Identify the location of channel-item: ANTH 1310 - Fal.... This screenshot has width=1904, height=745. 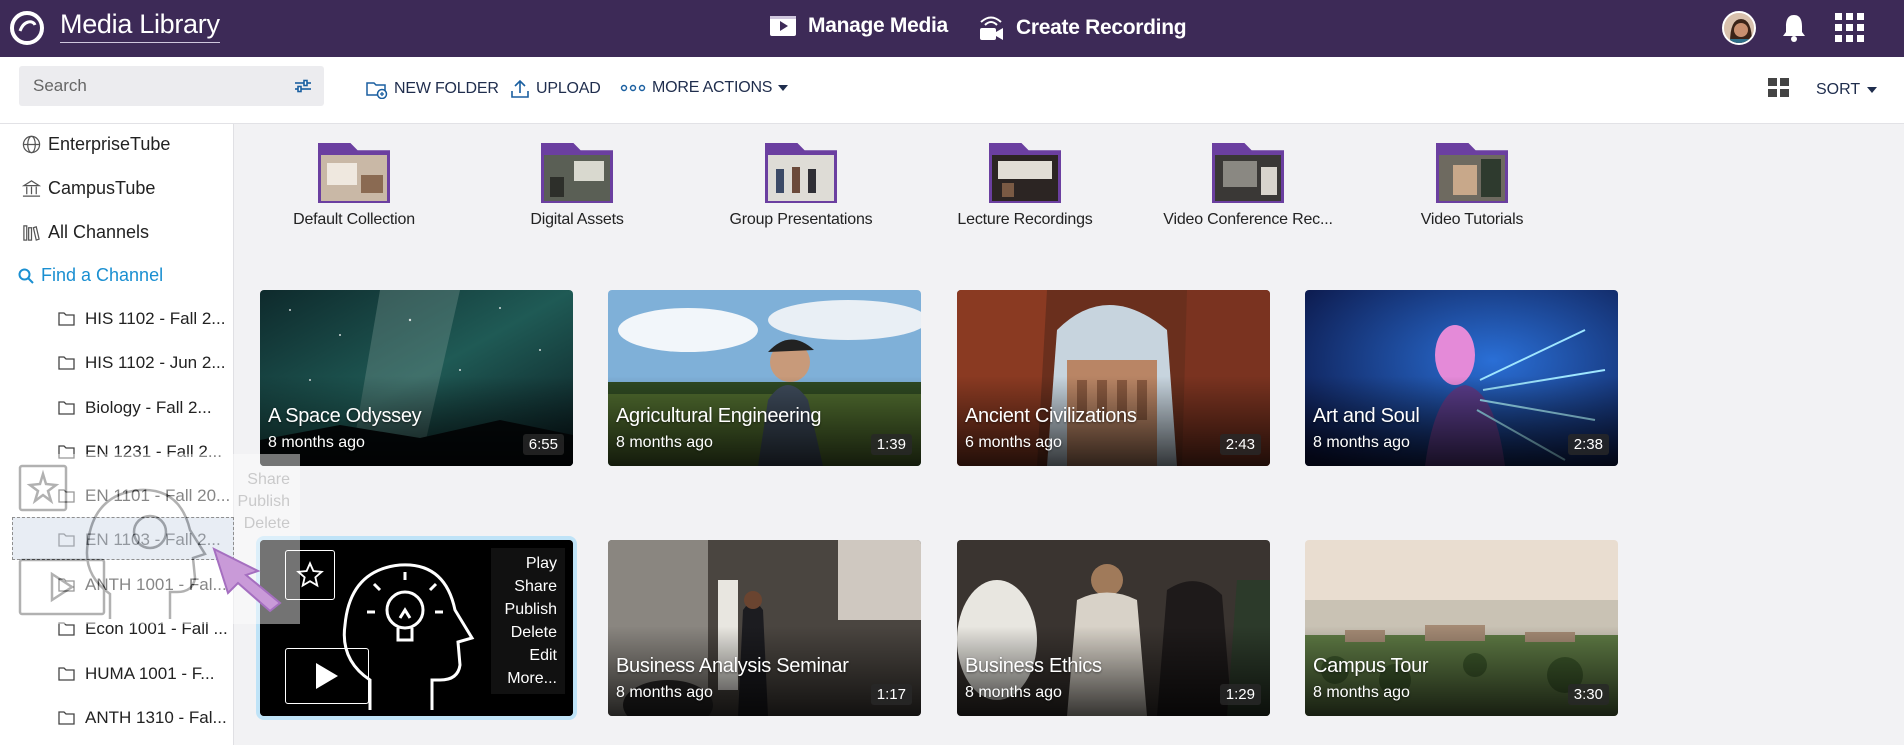
(142, 718).